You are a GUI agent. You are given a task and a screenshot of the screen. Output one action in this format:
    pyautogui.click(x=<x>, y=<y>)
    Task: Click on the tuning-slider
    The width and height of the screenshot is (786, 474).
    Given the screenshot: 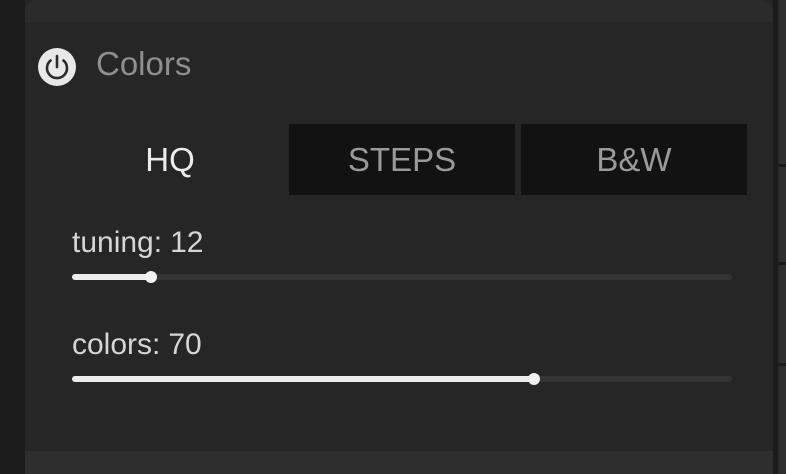 What is the action you would take?
    pyautogui.click(x=402, y=277)
    